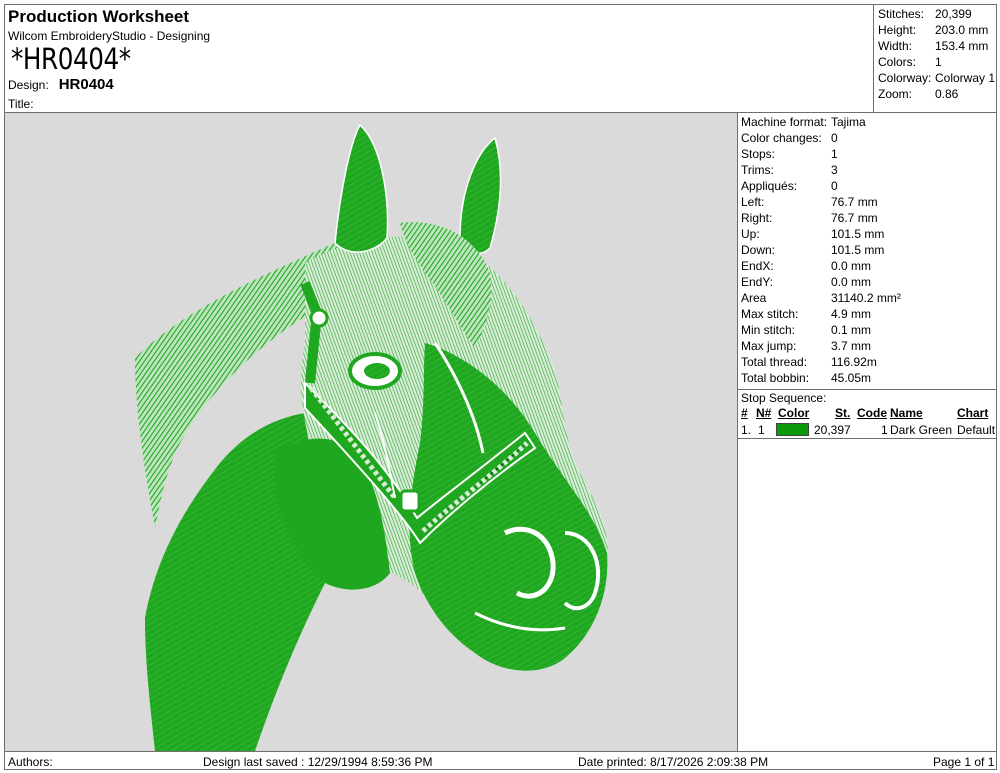 The image size is (1000, 773). Describe the element at coordinates (764, 413) in the screenshot. I see `col-n: N#` at that location.